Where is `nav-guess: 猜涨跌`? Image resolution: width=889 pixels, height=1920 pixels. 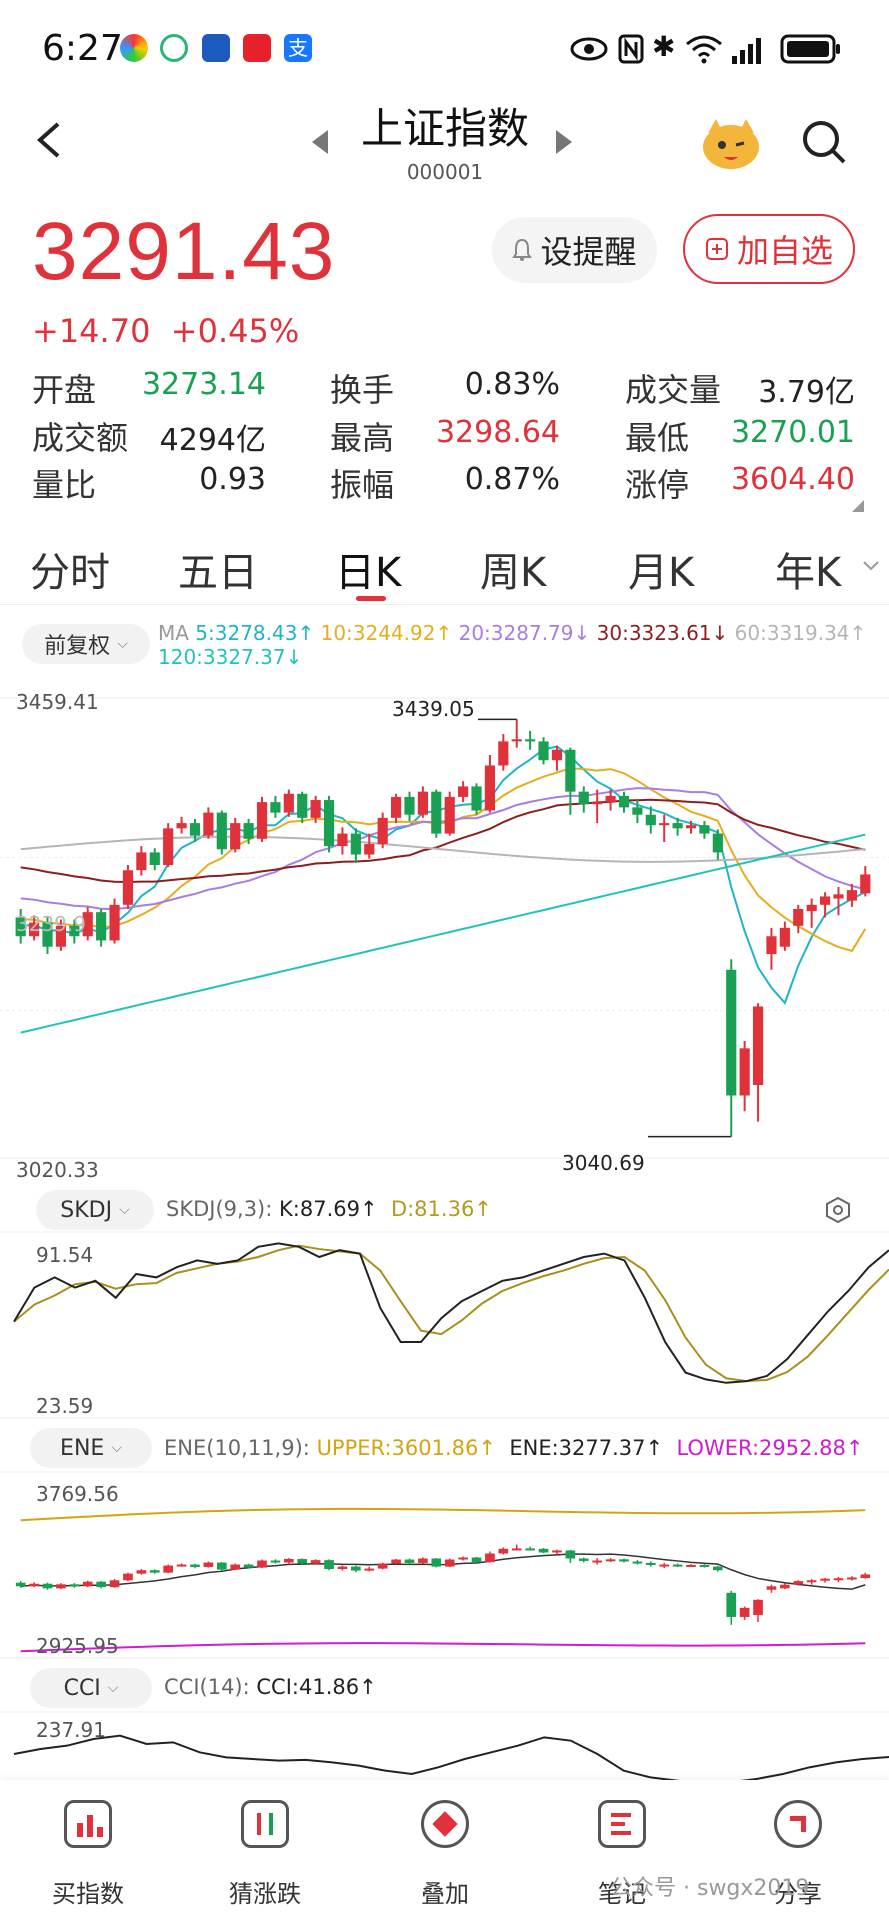 nav-guess: 猜涨跌 is located at coordinates (265, 1854).